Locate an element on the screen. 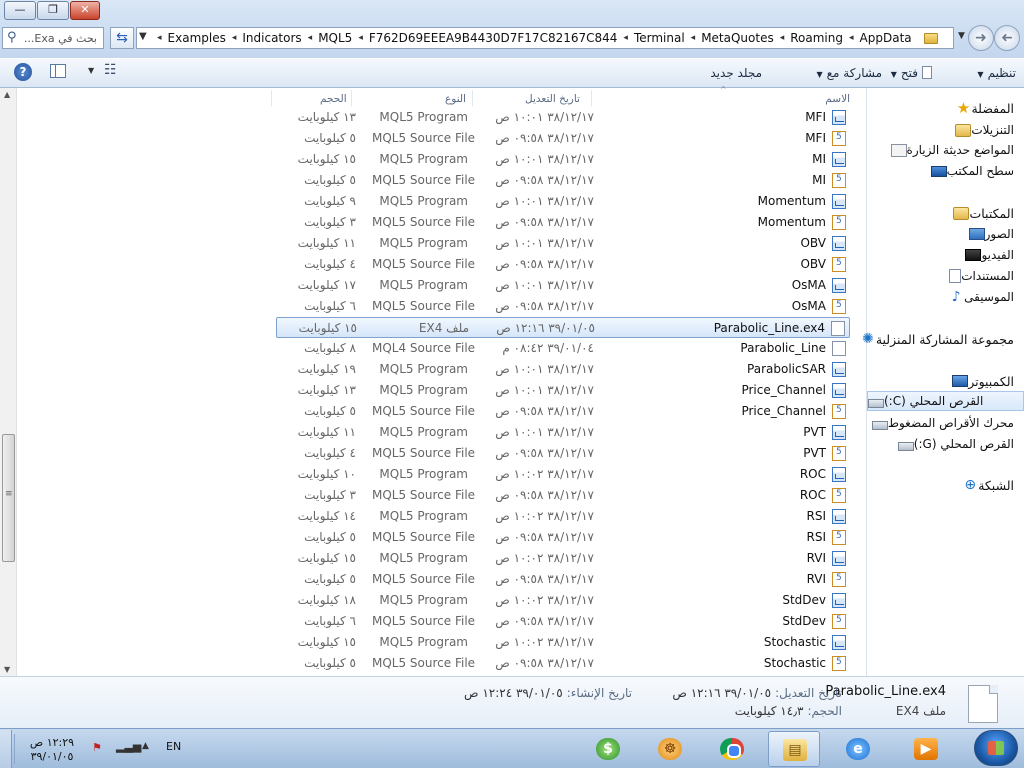 This screenshot has height=768, width=1024. breadcrumb-item: MetaQuotes is located at coordinates (737, 38).